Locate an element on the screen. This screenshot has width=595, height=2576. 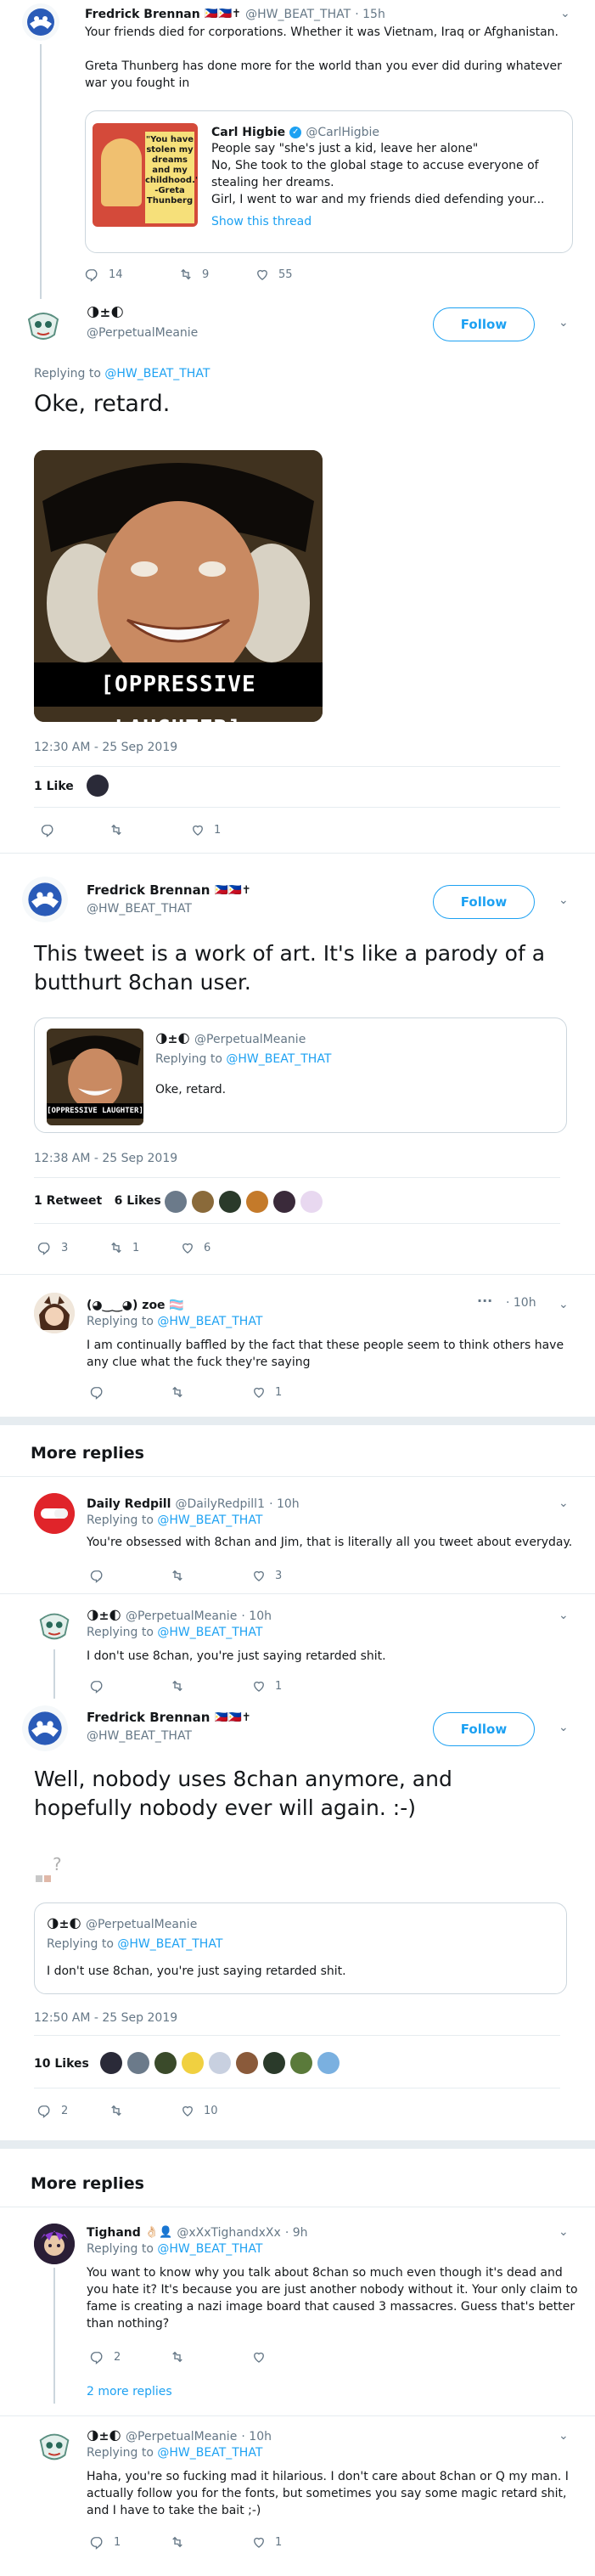
more-replies-link: 2 more replies is located at coordinates (129, 2391).